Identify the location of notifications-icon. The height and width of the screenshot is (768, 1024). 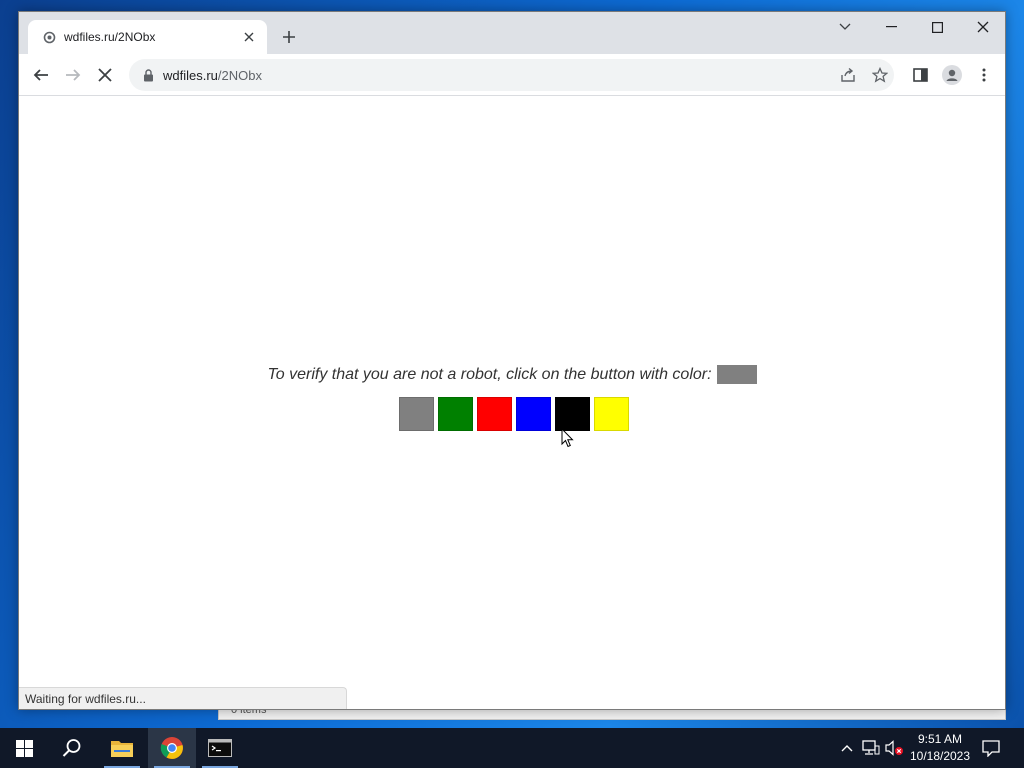
(991, 748).